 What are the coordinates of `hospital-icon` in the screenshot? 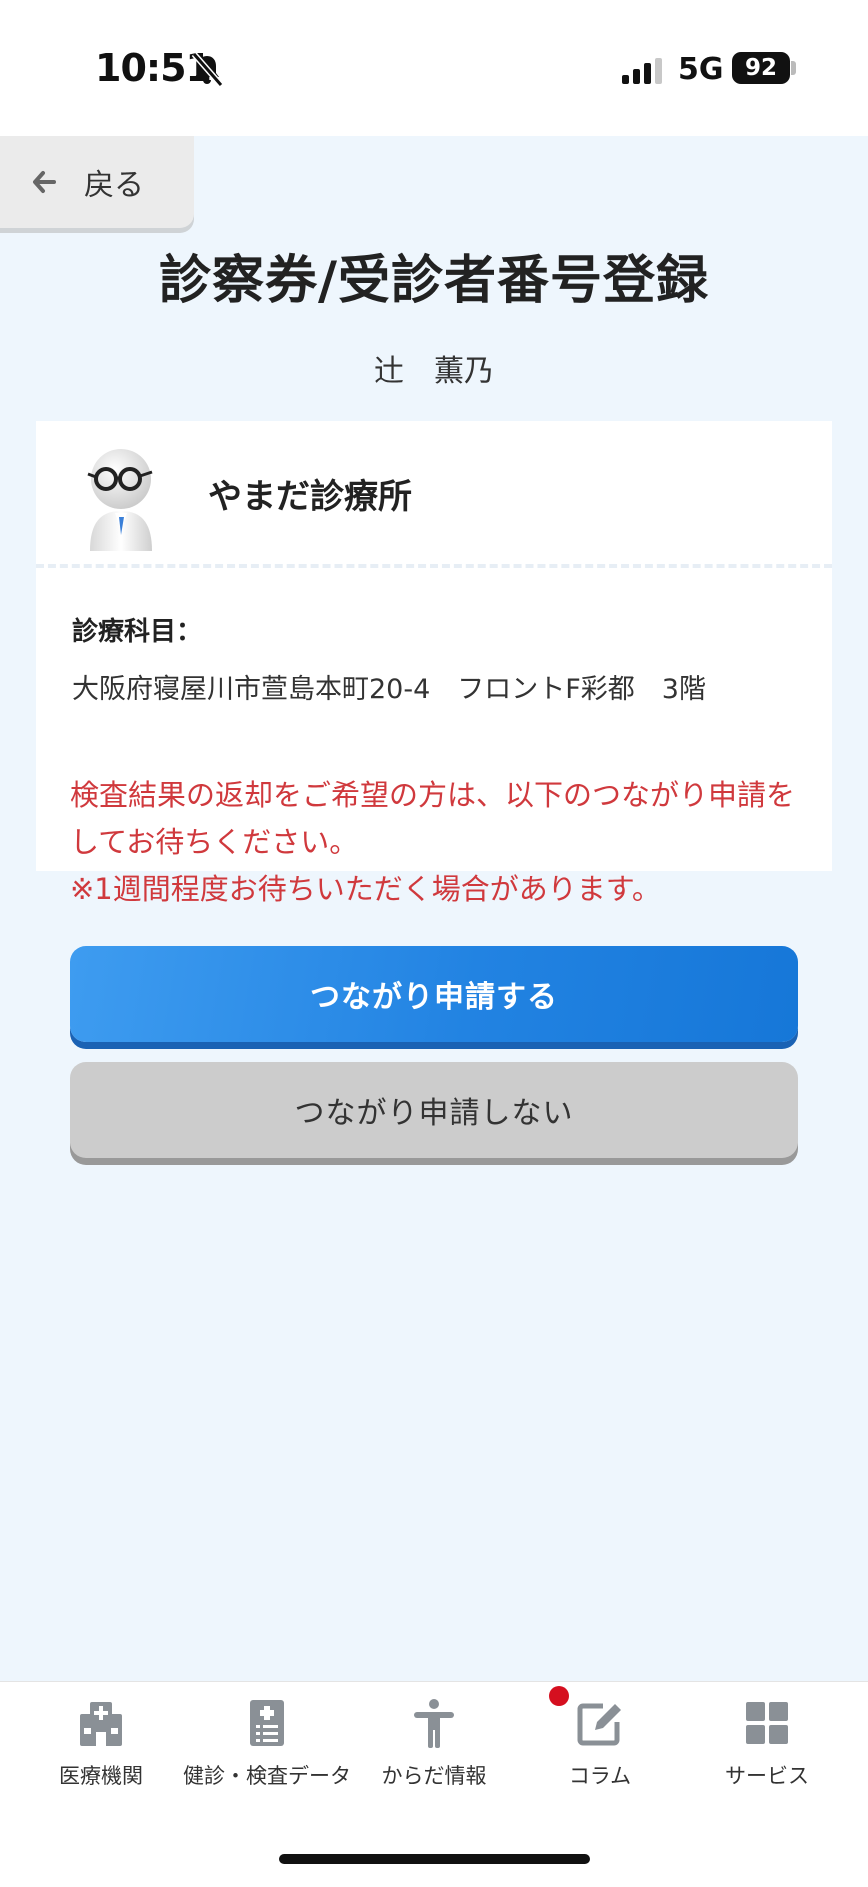 It's located at (101, 1724).